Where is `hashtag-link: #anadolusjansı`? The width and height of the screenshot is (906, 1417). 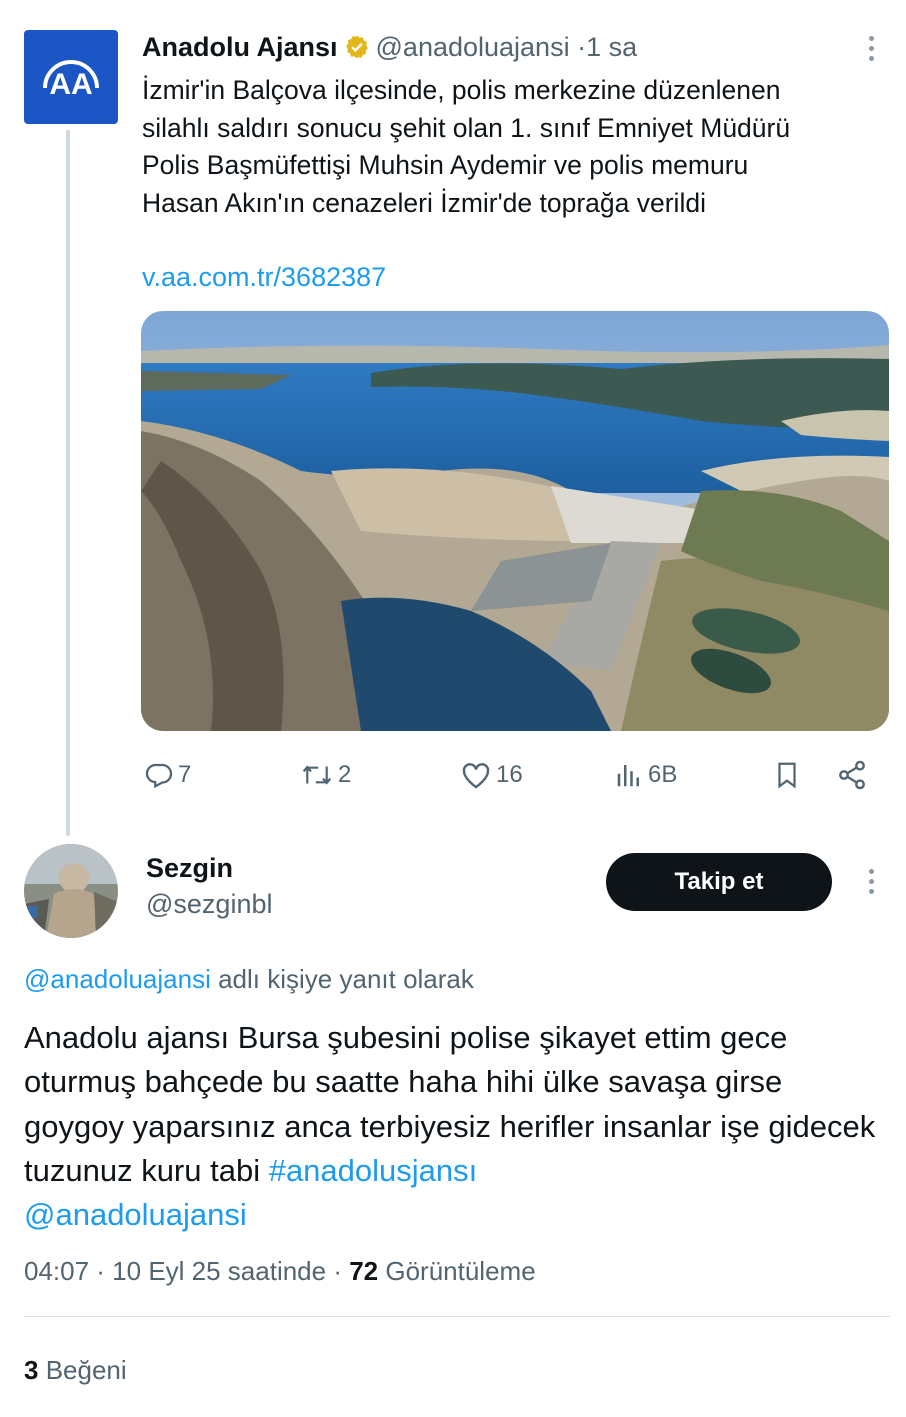 hashtag-link: #anadolusjansı is located at coordinates (373, 1170).